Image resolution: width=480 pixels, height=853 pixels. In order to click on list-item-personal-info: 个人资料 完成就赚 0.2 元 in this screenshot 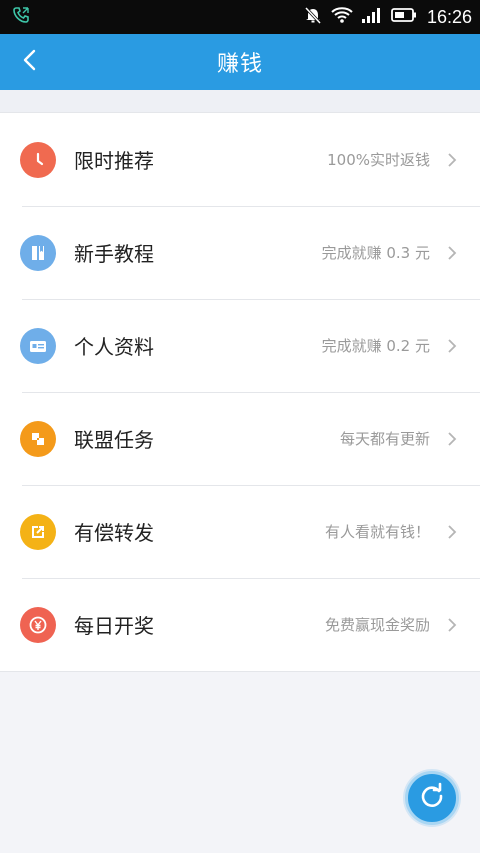, I will do `click(240, 345)`.